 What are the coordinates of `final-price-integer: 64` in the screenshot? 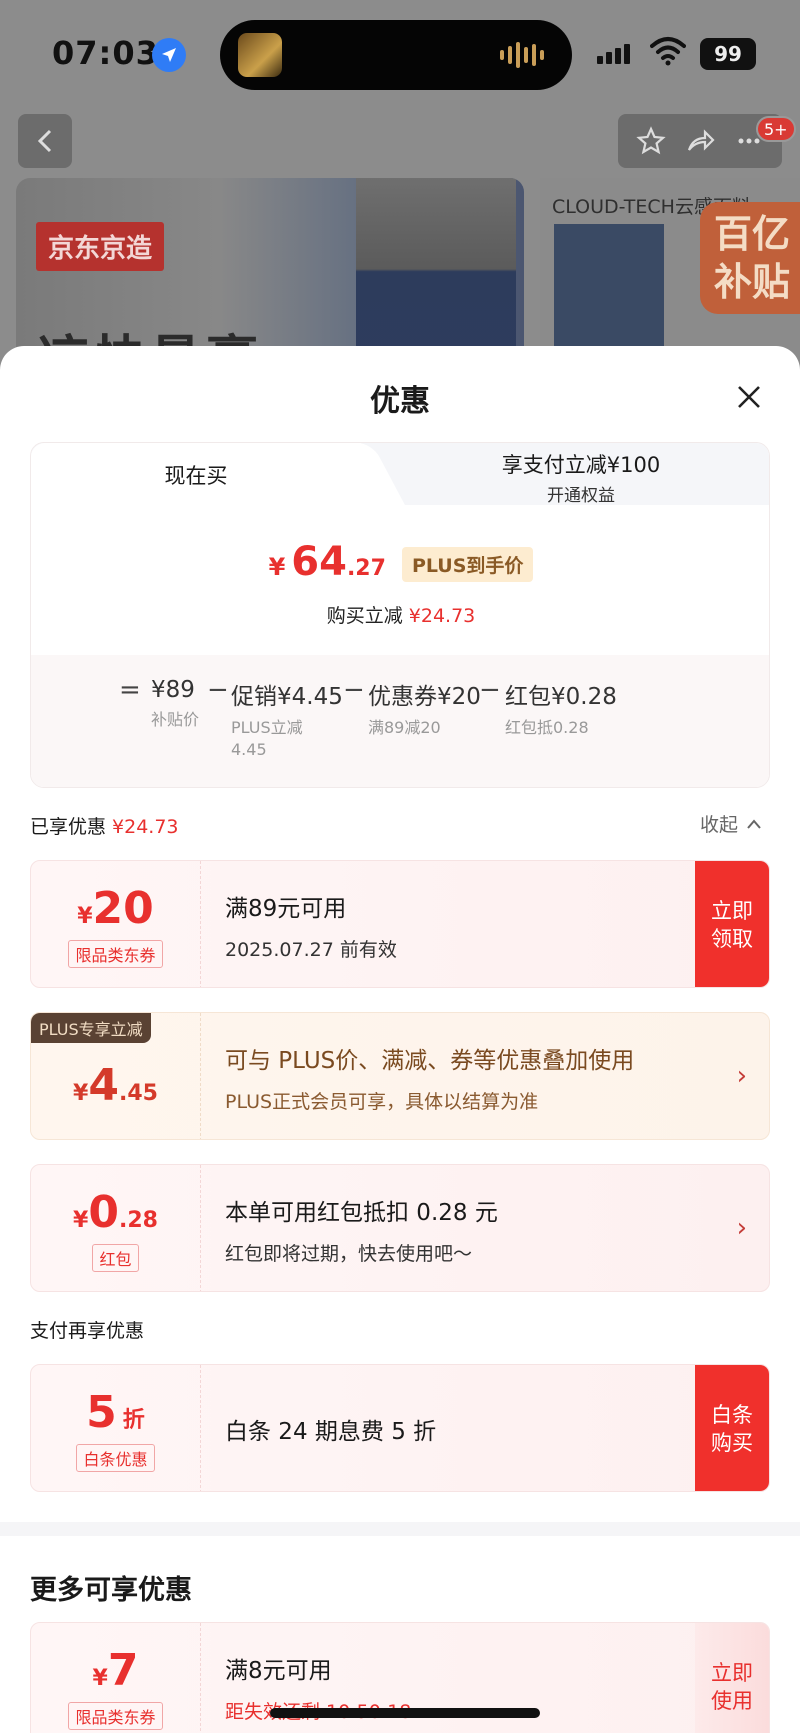 It's located at (319, 562).